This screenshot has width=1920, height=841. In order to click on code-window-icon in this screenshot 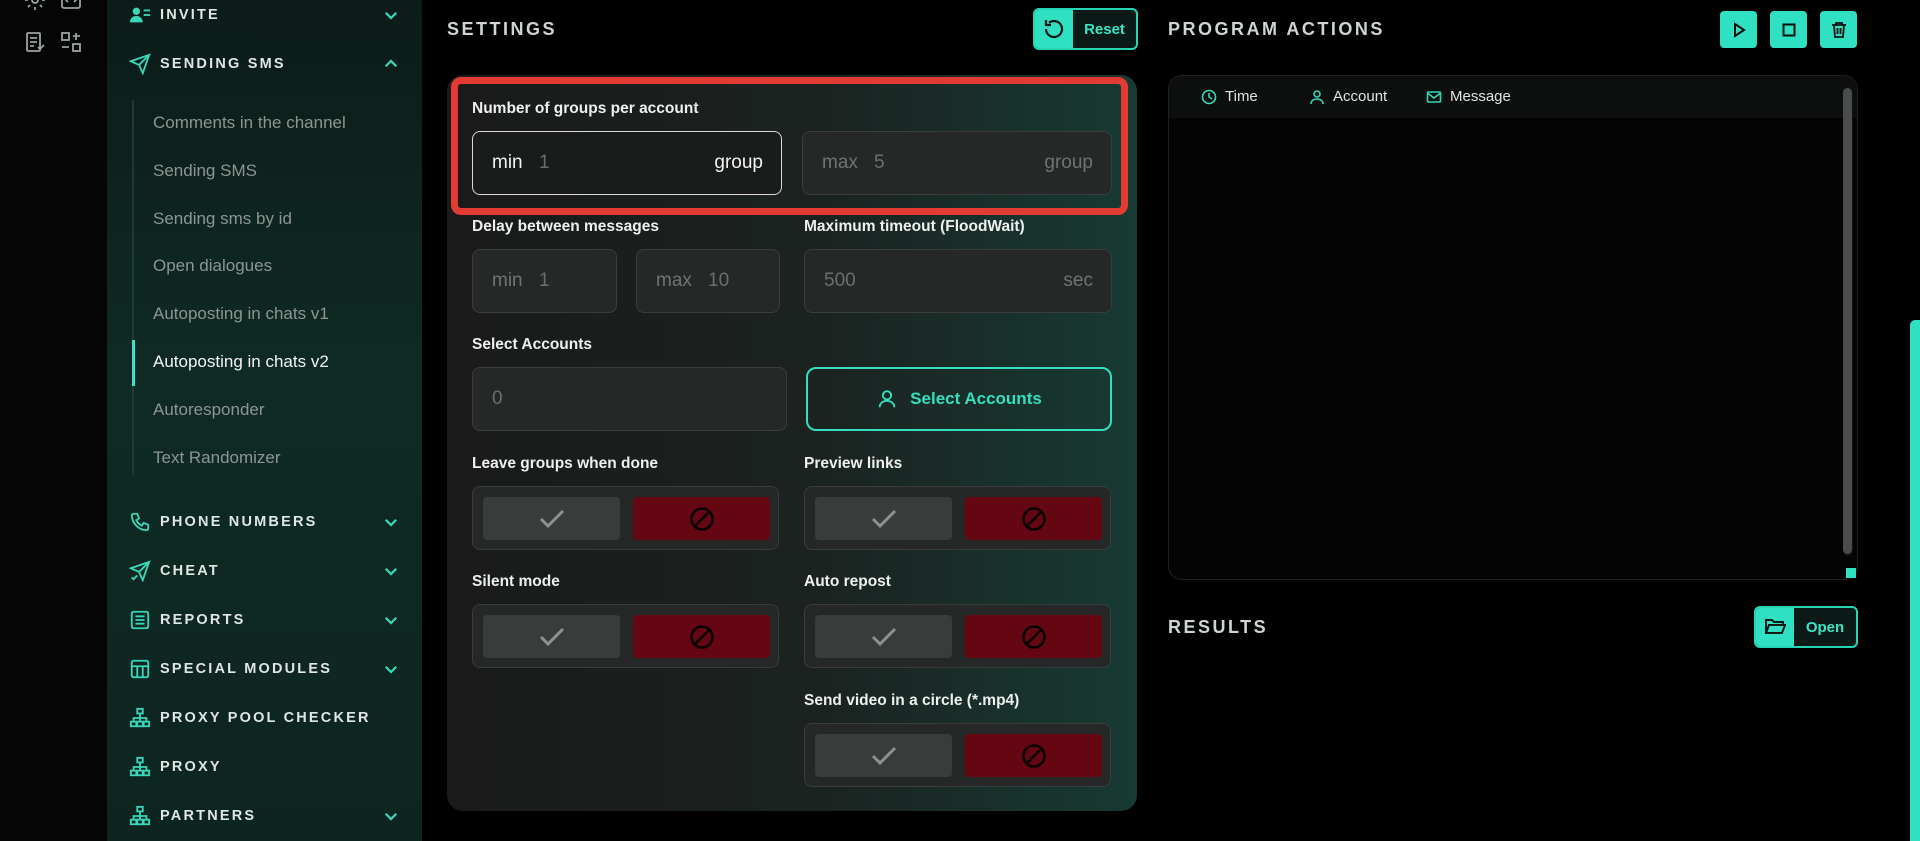, I will do `click(71, 6)`.